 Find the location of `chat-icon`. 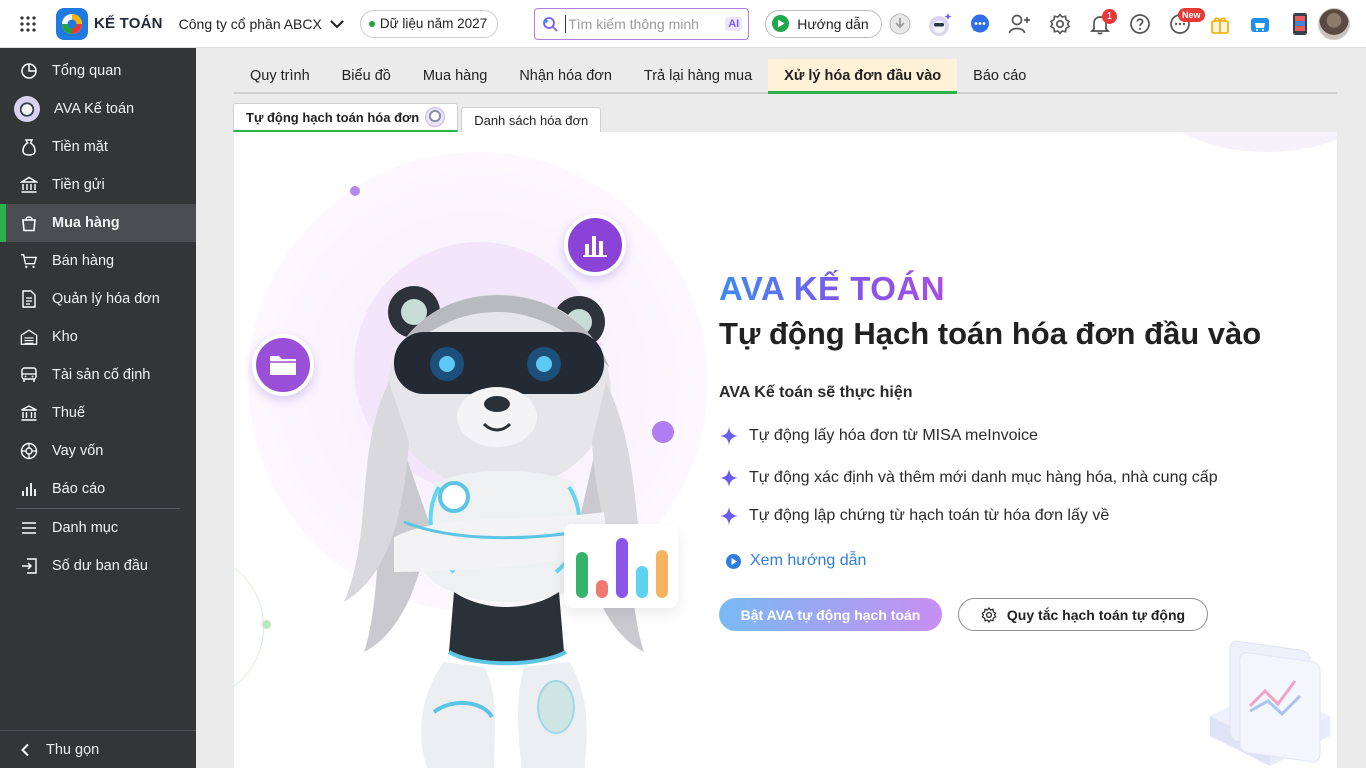

chat-icon is located at coordinates (980, 24).